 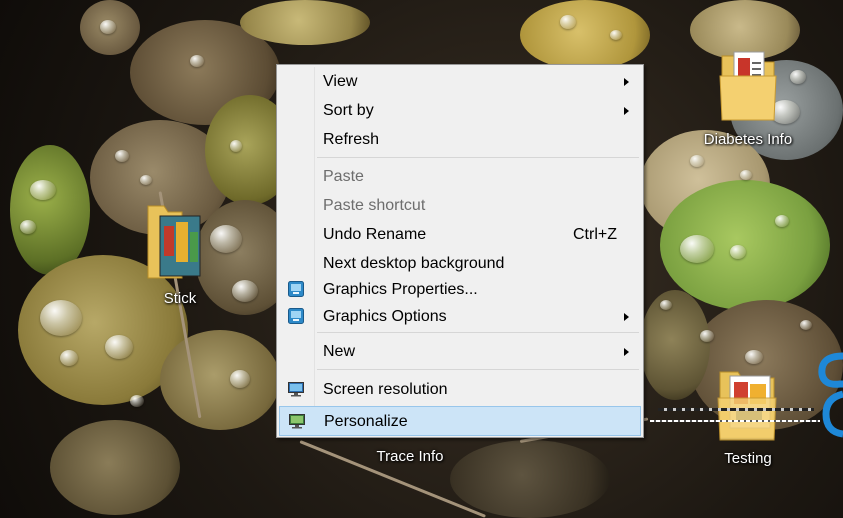 I want to click on menu-item-screen-resolution: Screen resolution, so click(x=460, y=390).